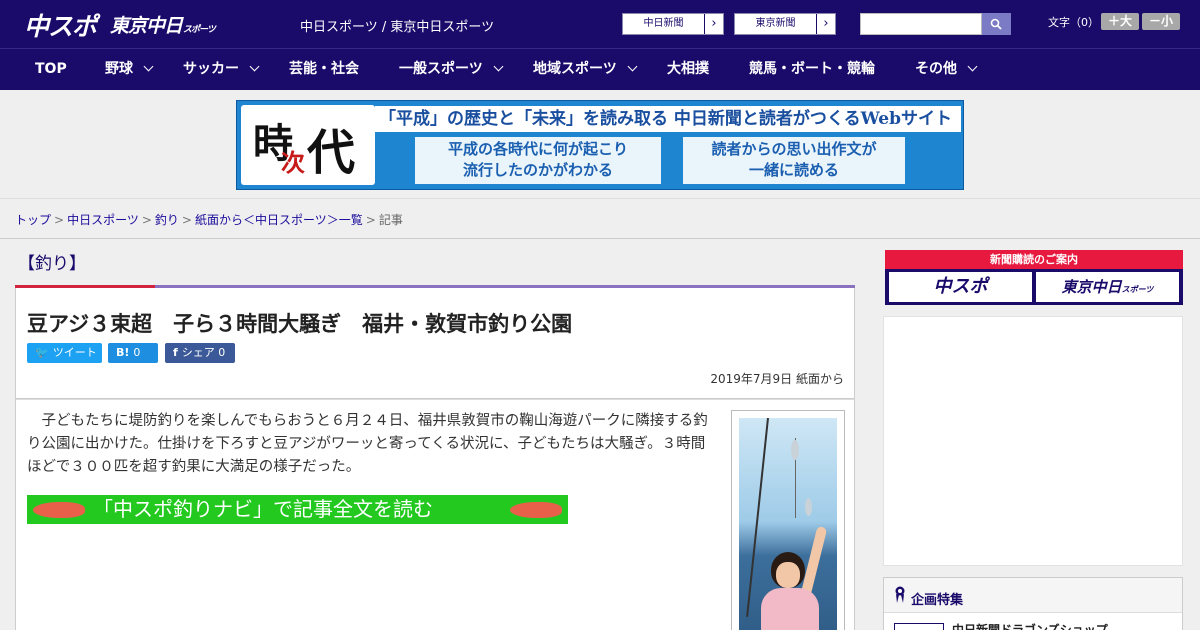  I want to click on nav-label: 大相撲, so click(688, 69).